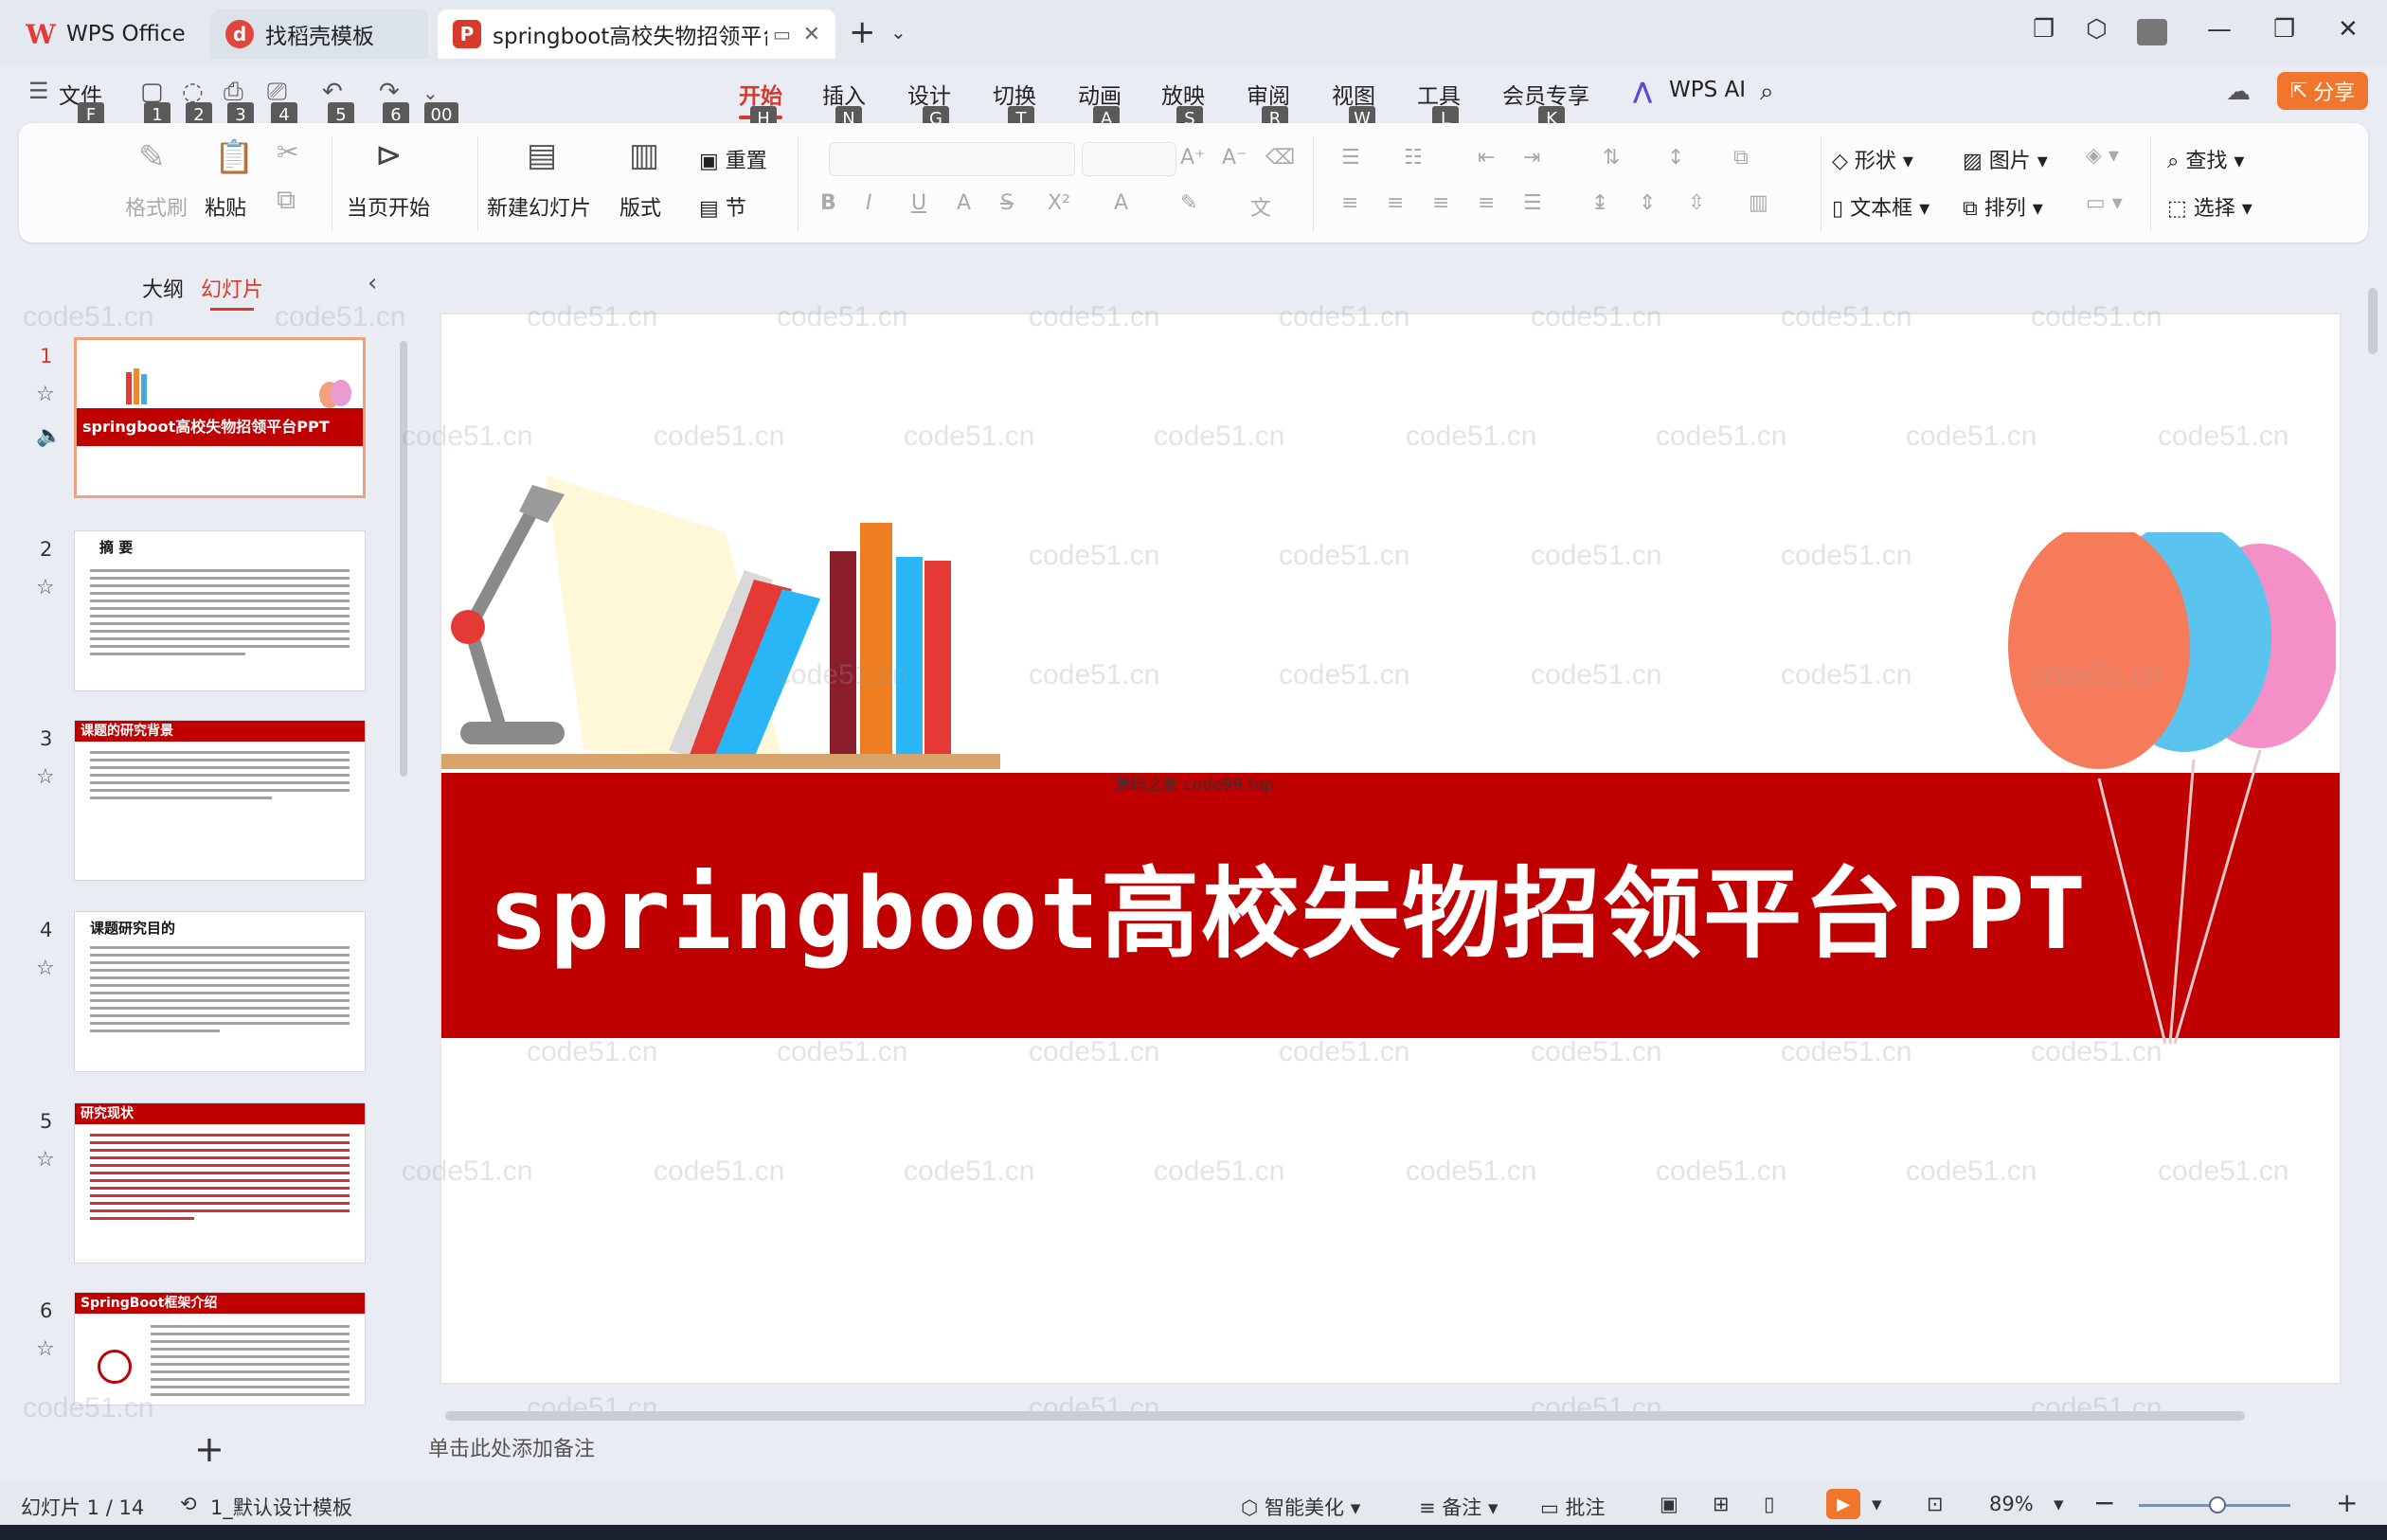  I want to click on justify-icon: ≡, so click(1486, 203).